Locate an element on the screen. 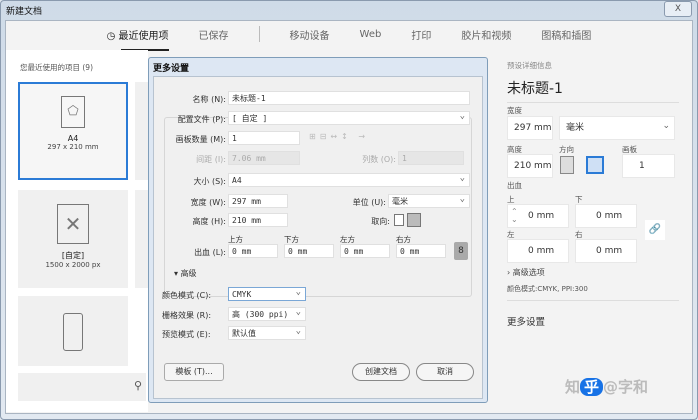 The height and width of the screenshot is (420, 698). document-name: 未标题-1 is located at coordinates (593, 90).